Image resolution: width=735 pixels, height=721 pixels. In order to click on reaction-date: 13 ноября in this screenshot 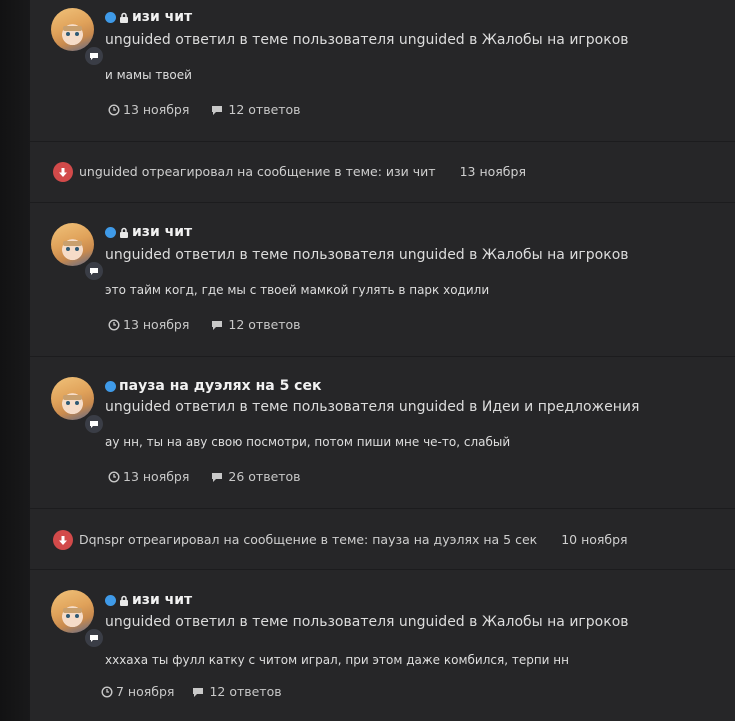, I will do `click(492, 171)`.